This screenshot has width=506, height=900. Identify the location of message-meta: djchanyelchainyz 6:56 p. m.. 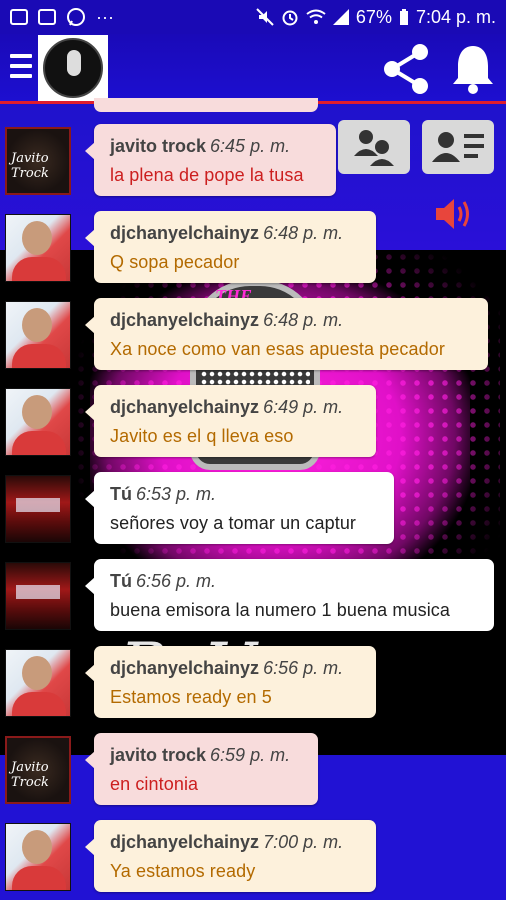
(236, 668).